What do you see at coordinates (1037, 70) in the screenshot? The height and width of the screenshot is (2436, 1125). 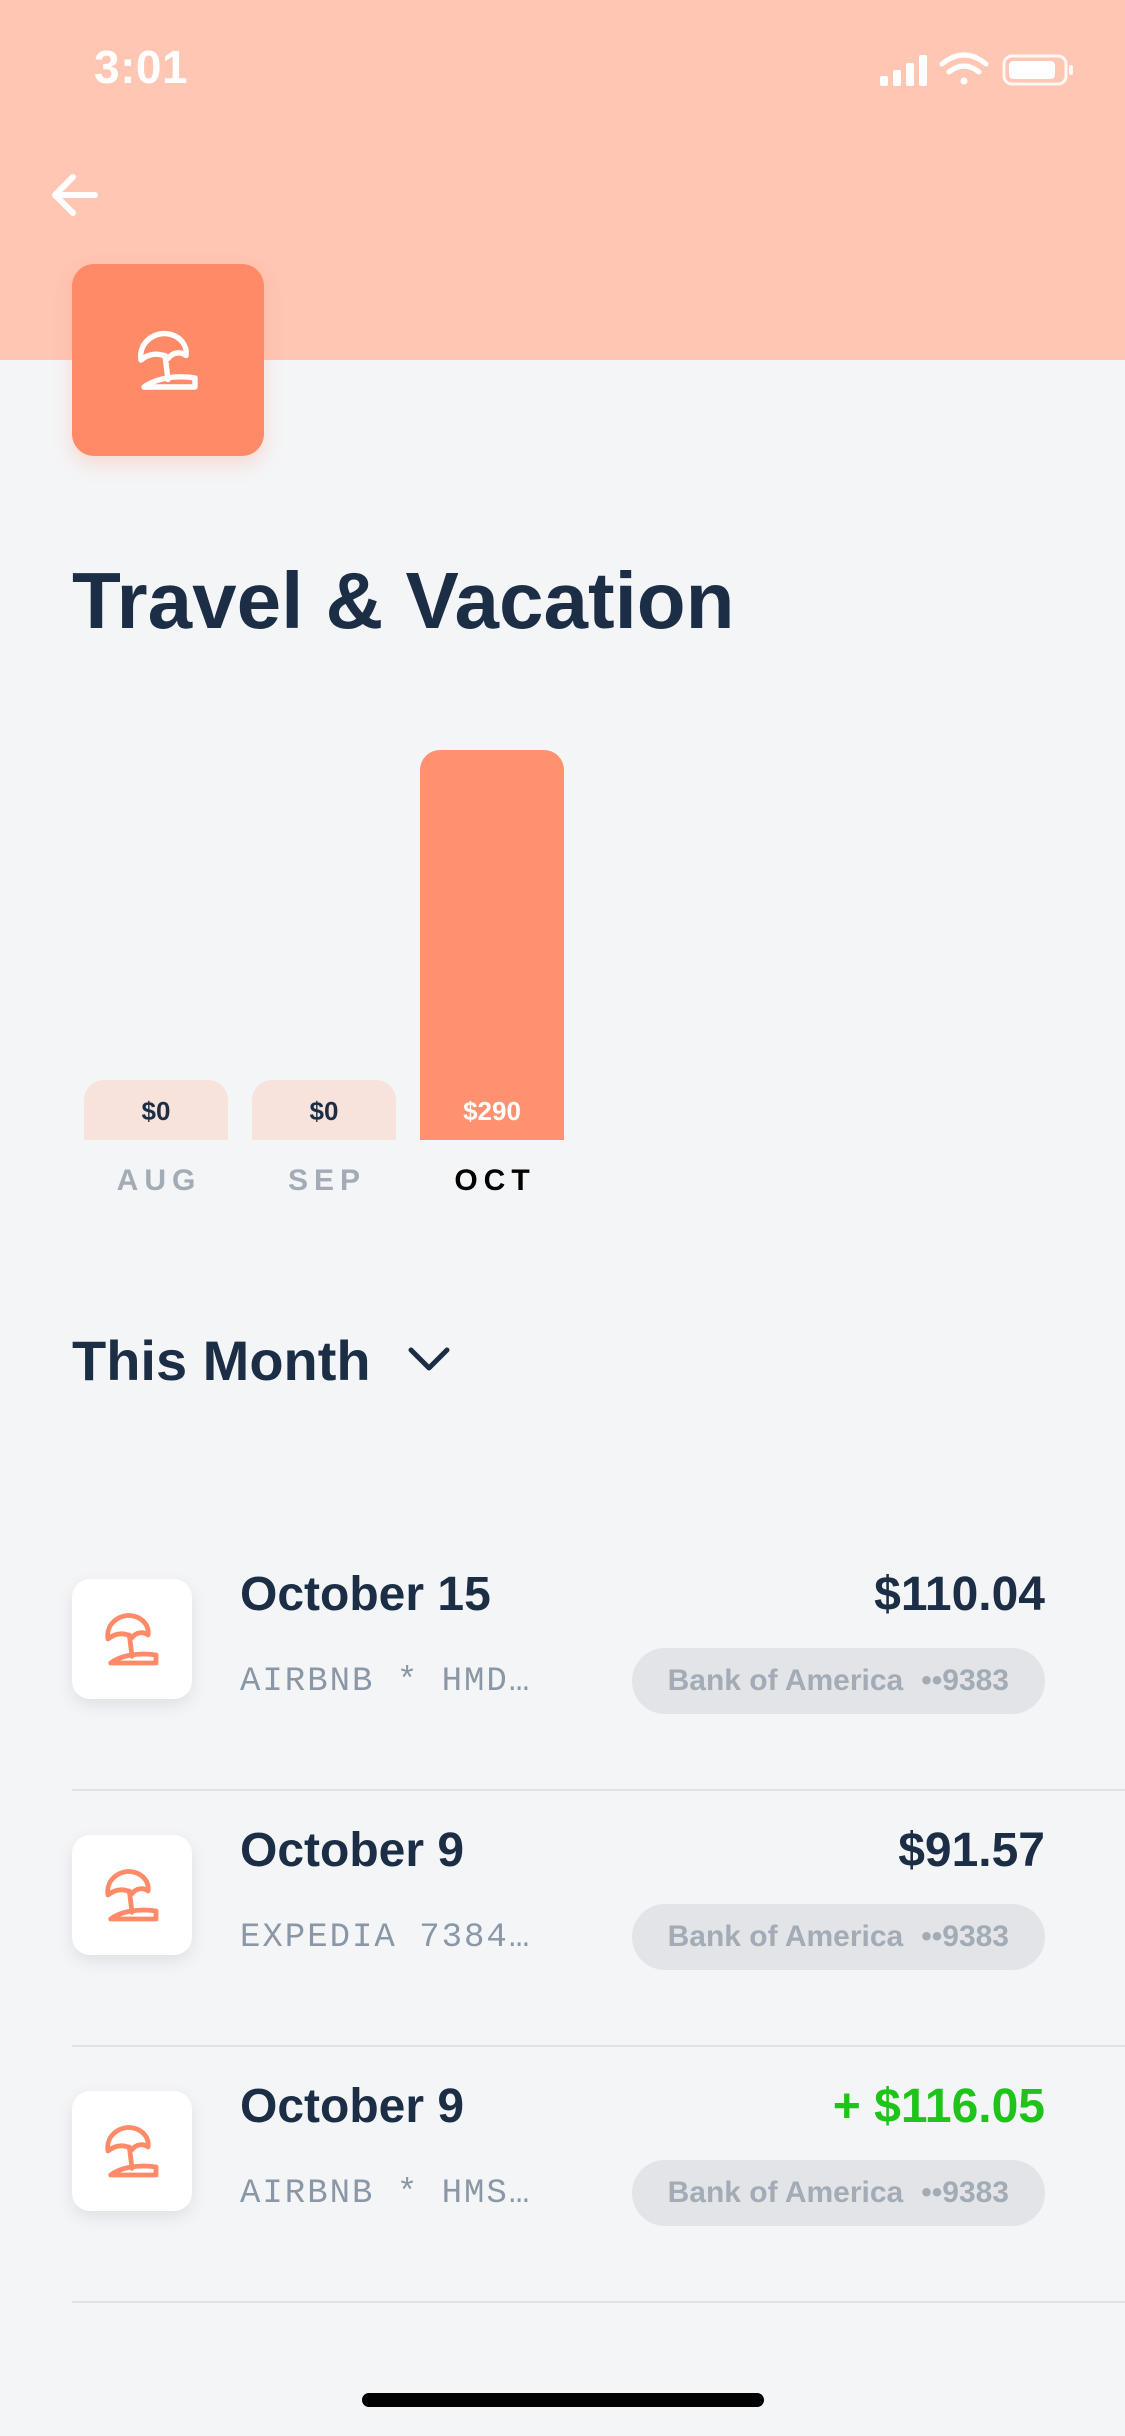 I see `battery-icon` at bounding box center [1037, 70].